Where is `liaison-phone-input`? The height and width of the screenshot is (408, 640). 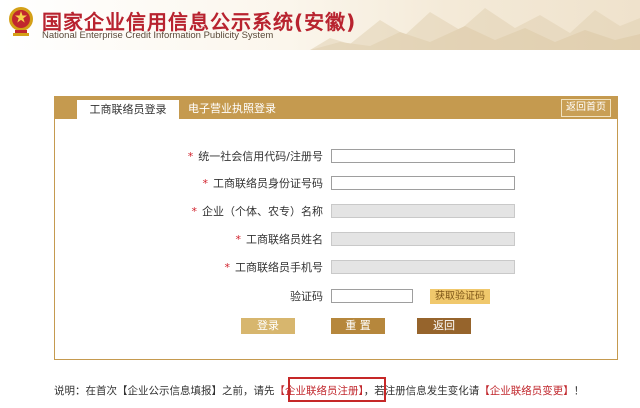 liaison-phone-input is located at coordinates (423, 267).